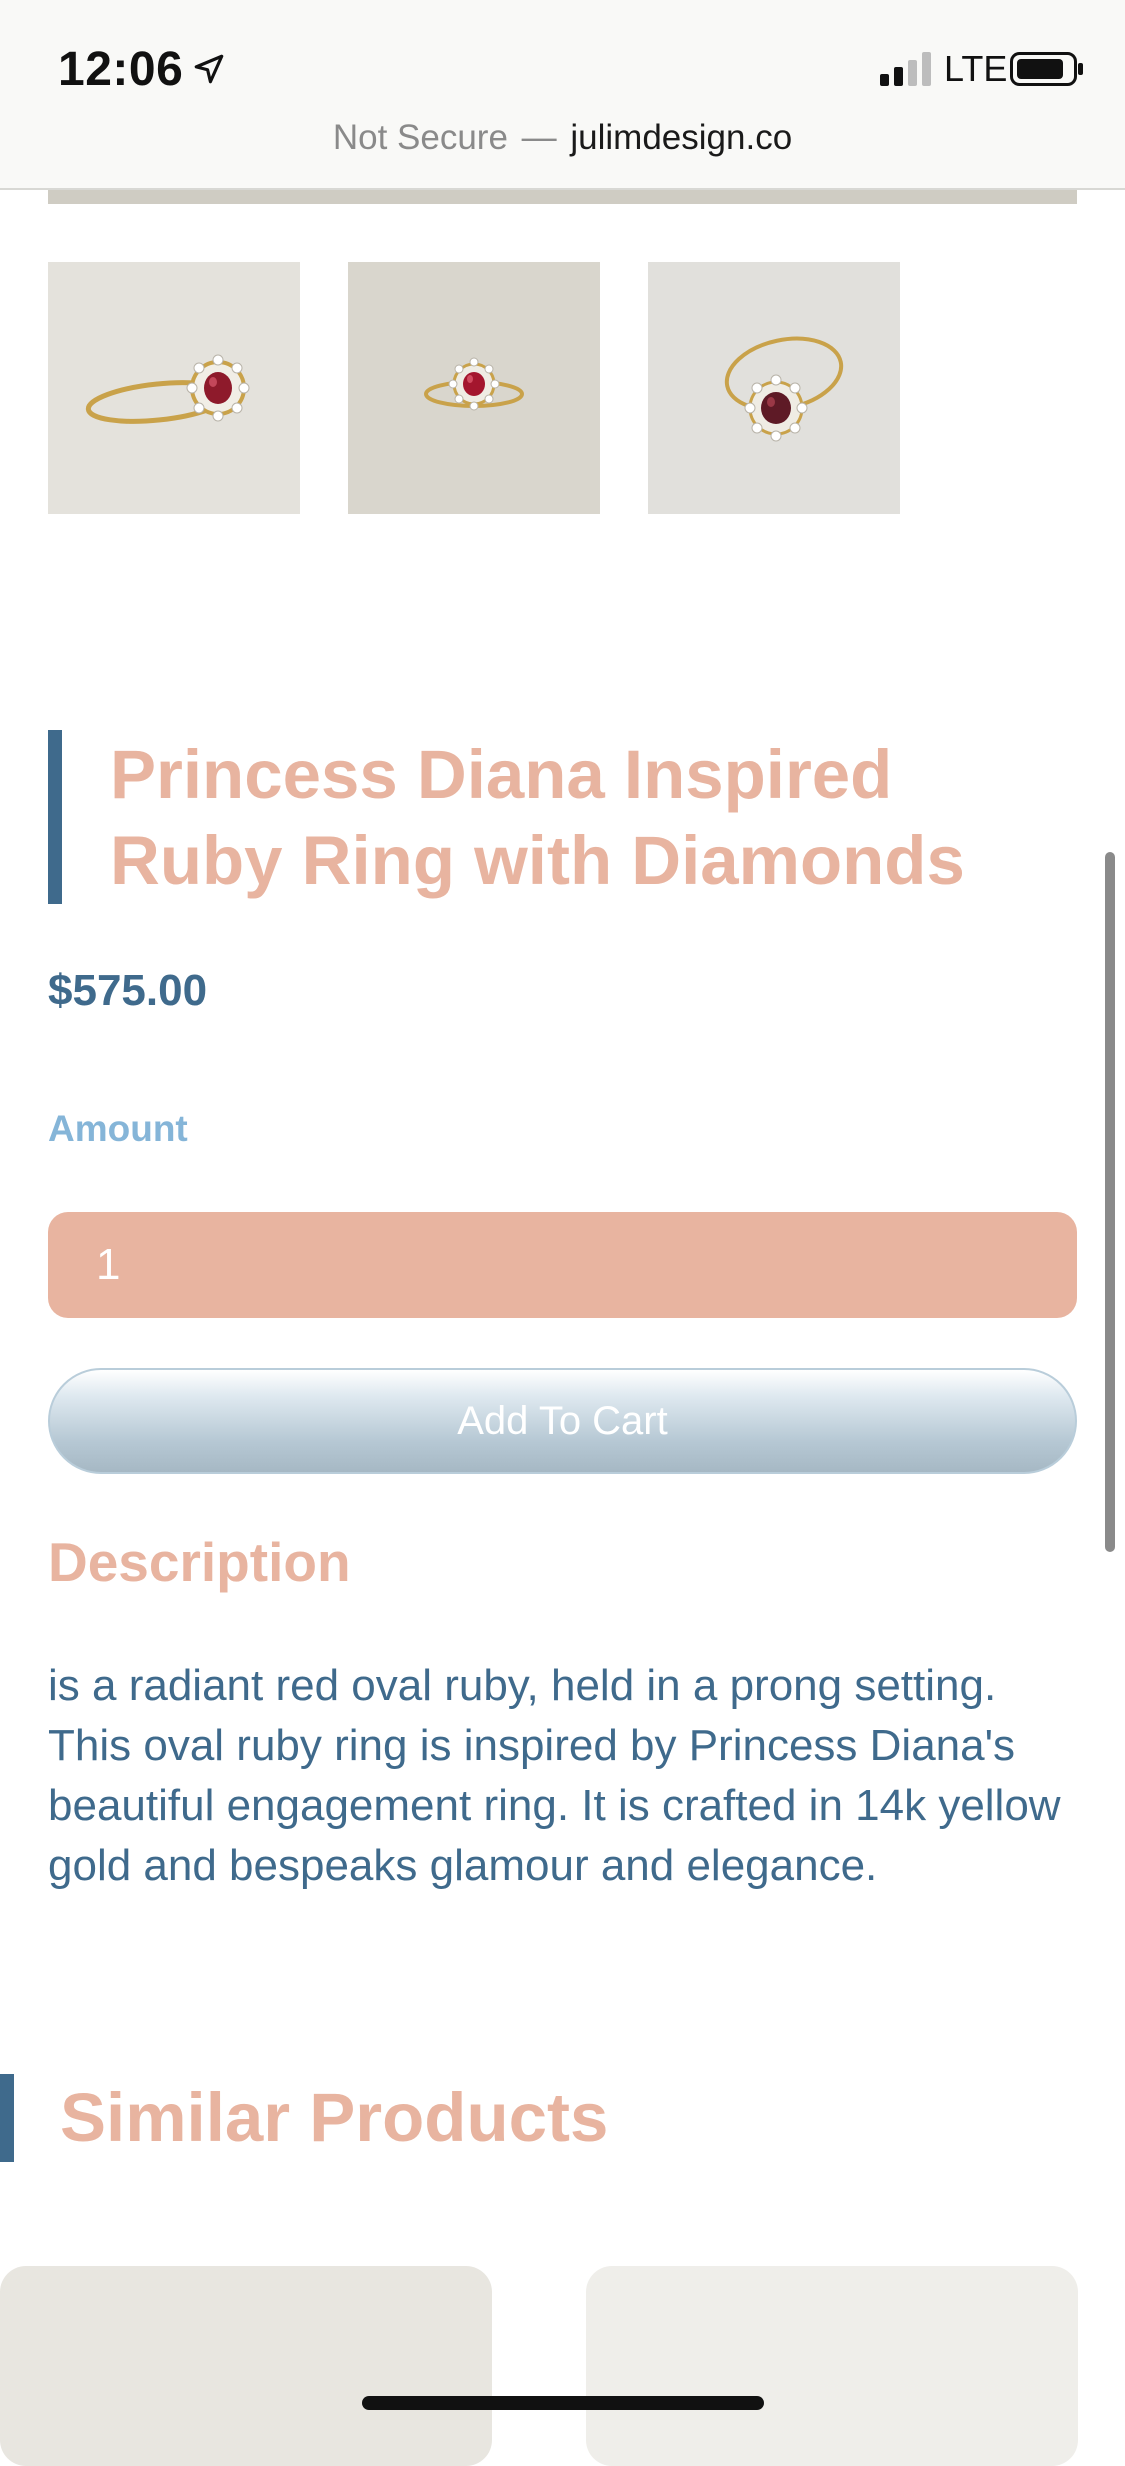  I want to click on similar-accent-bar, so click(7, 2118).